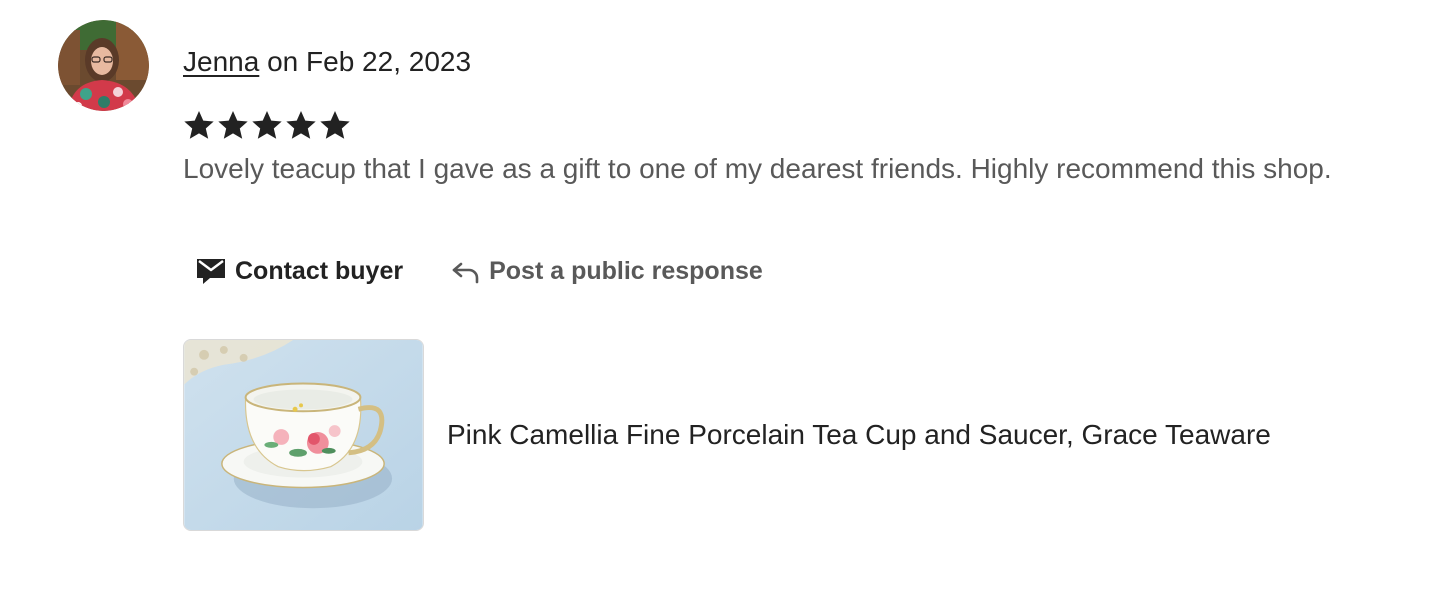 Image resolution: width=1445 pixels, height=612 pixels. Describe the element at coordinates (221, 61) in the screenshot. I see `reviewer-name-link: Jenna` at that location.